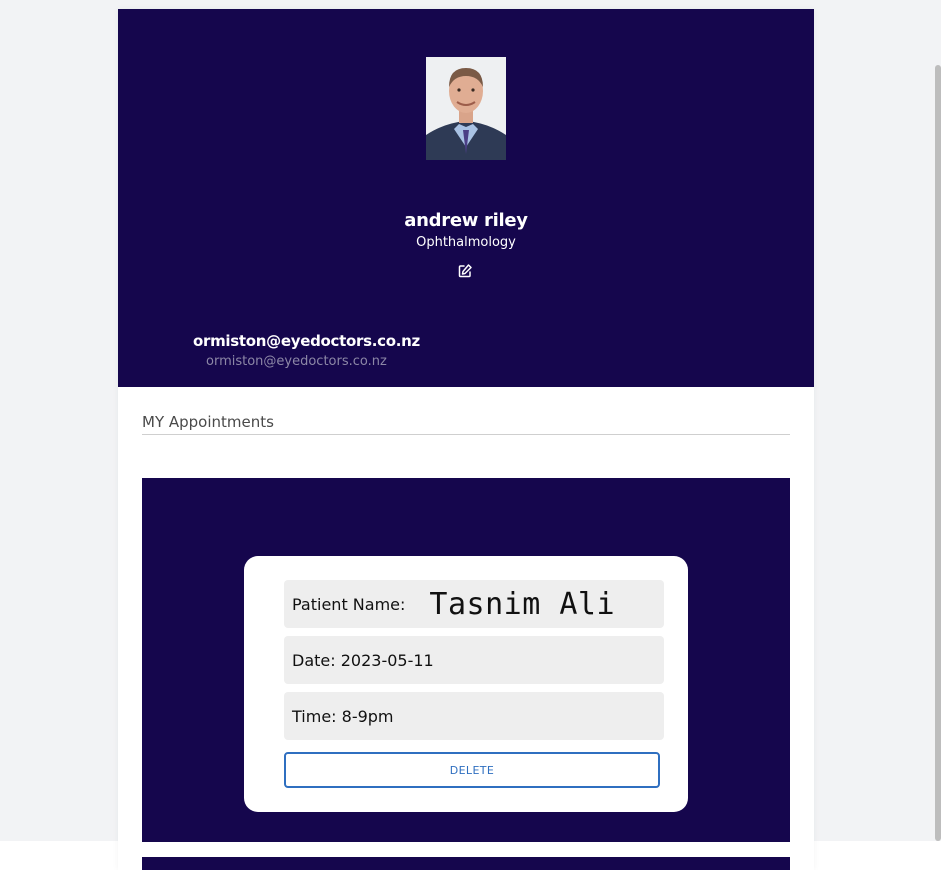 Image resolution: width=941 pixels, height=870 pixels. I want to click on avatar, so click(466, 108).